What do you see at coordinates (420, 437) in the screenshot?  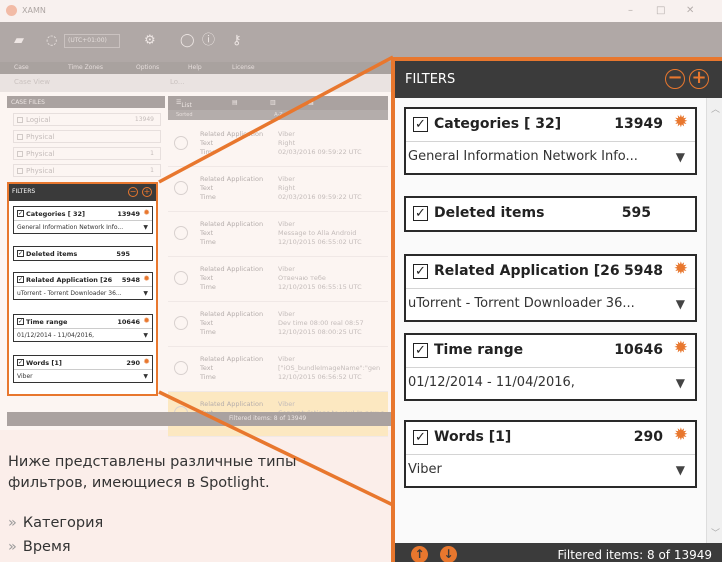 I see `words-checkbox: ✓` at bounding box center [420, 437].